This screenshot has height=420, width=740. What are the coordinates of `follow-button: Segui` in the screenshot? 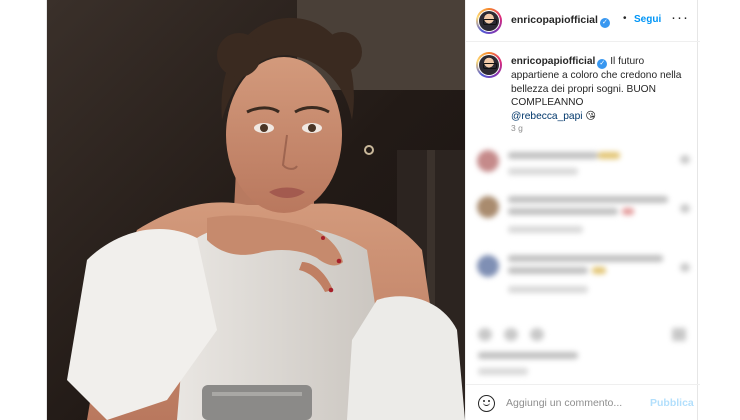 It's located at (647, 19).